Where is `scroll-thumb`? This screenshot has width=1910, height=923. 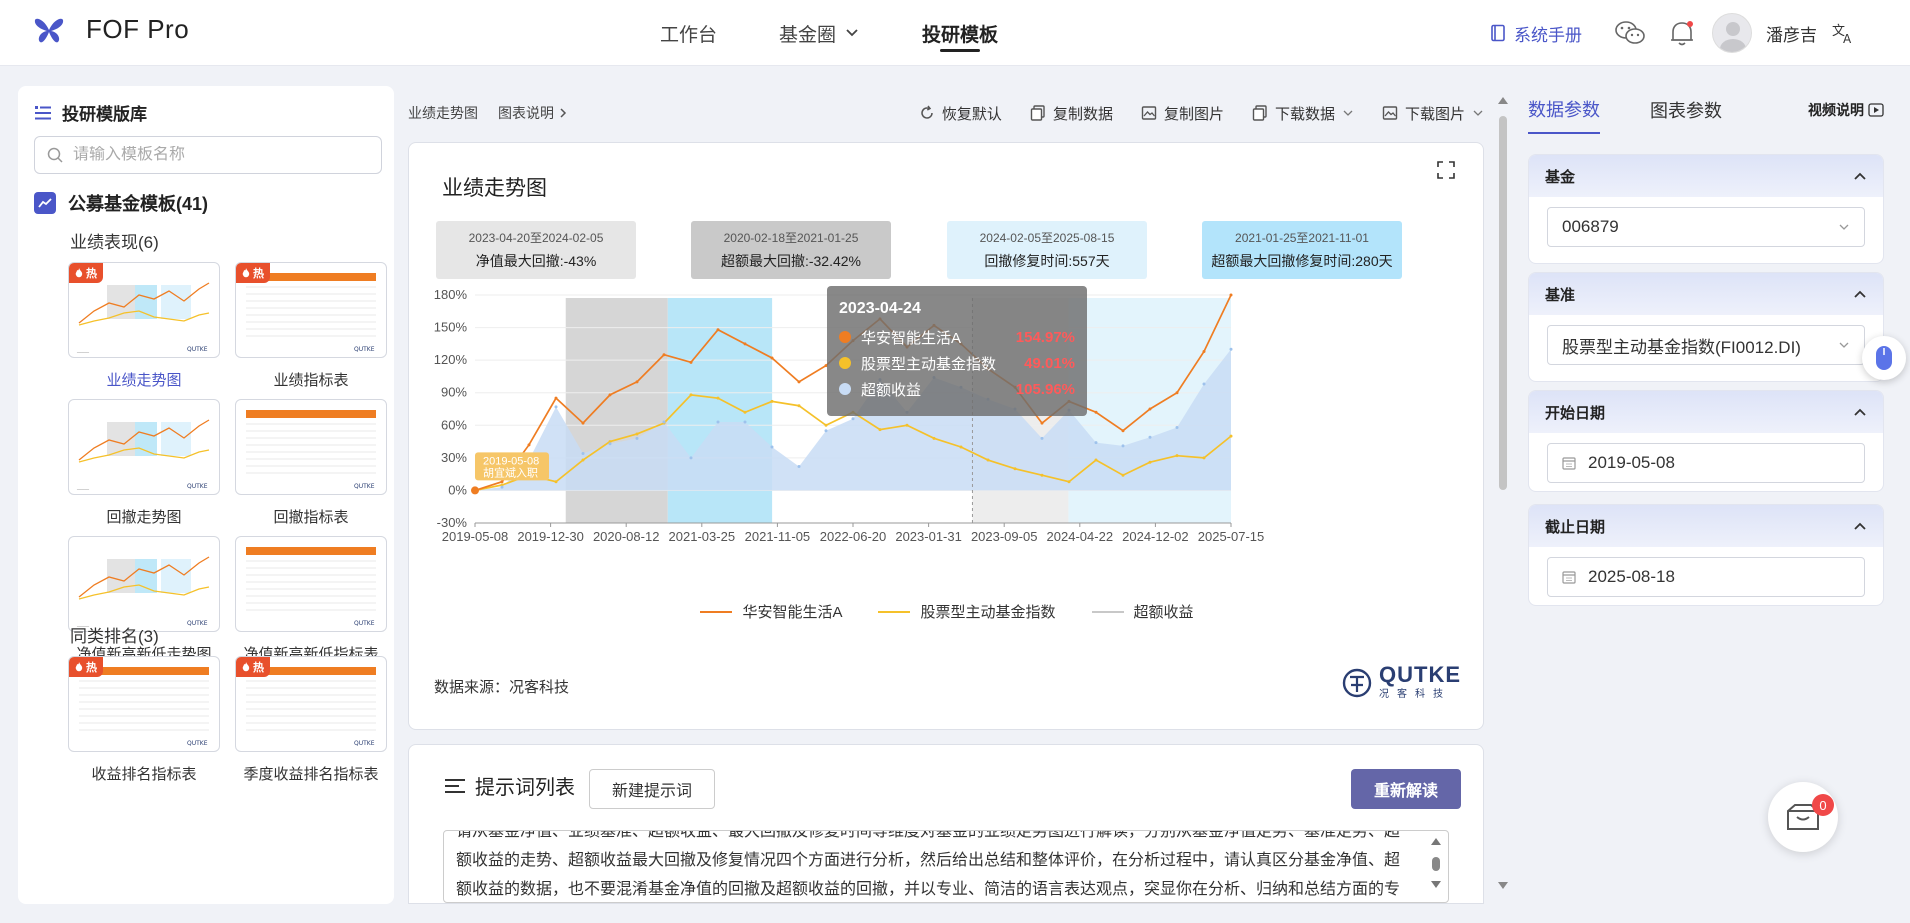
scroll-thumb is located at coordinates (1503, 303).